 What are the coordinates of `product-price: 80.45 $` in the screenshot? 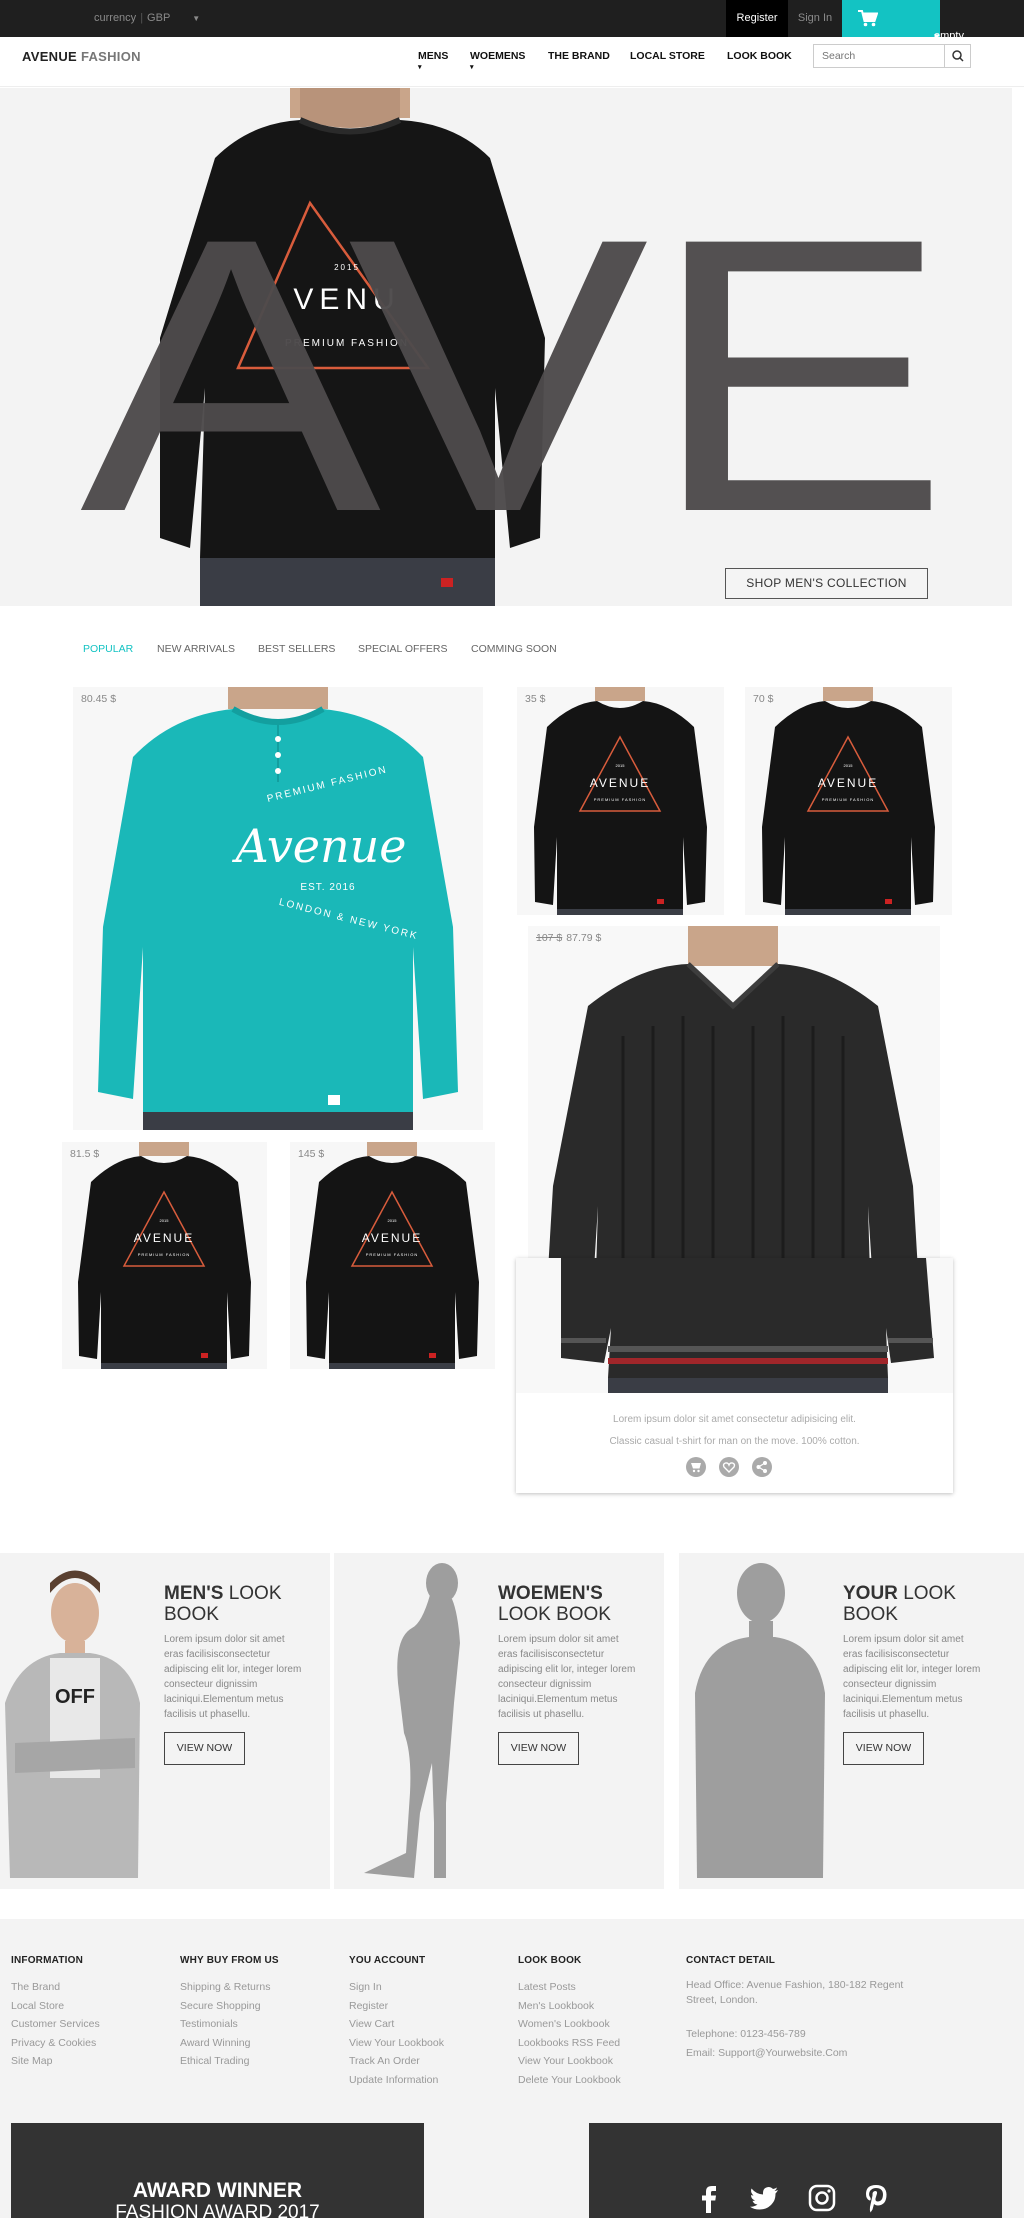 It's located at (99, 699).